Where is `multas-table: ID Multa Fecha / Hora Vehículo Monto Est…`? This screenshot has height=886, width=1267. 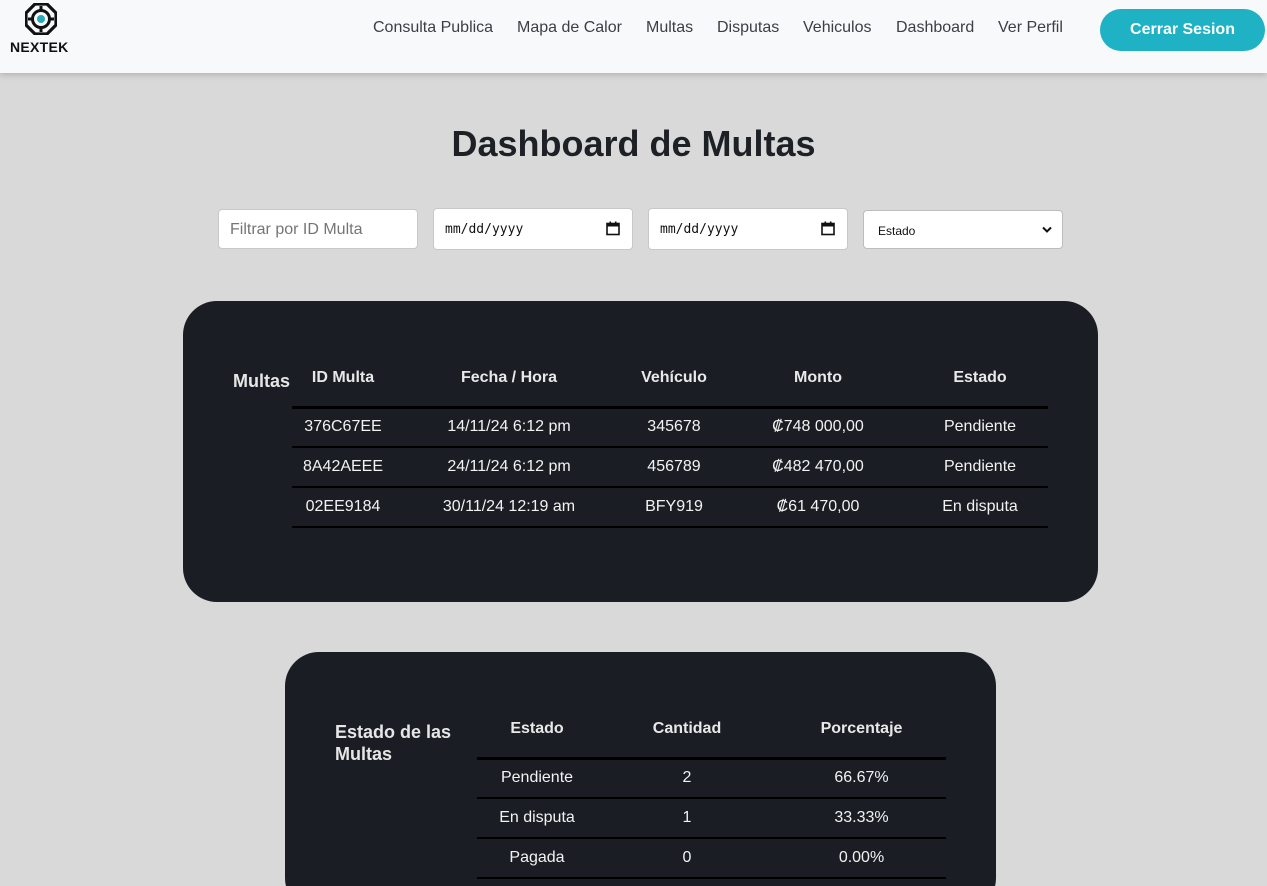
multas-table: ID Multa Fecha / Hora Vehículo Monto Est… is located at coordinates (670, 439).